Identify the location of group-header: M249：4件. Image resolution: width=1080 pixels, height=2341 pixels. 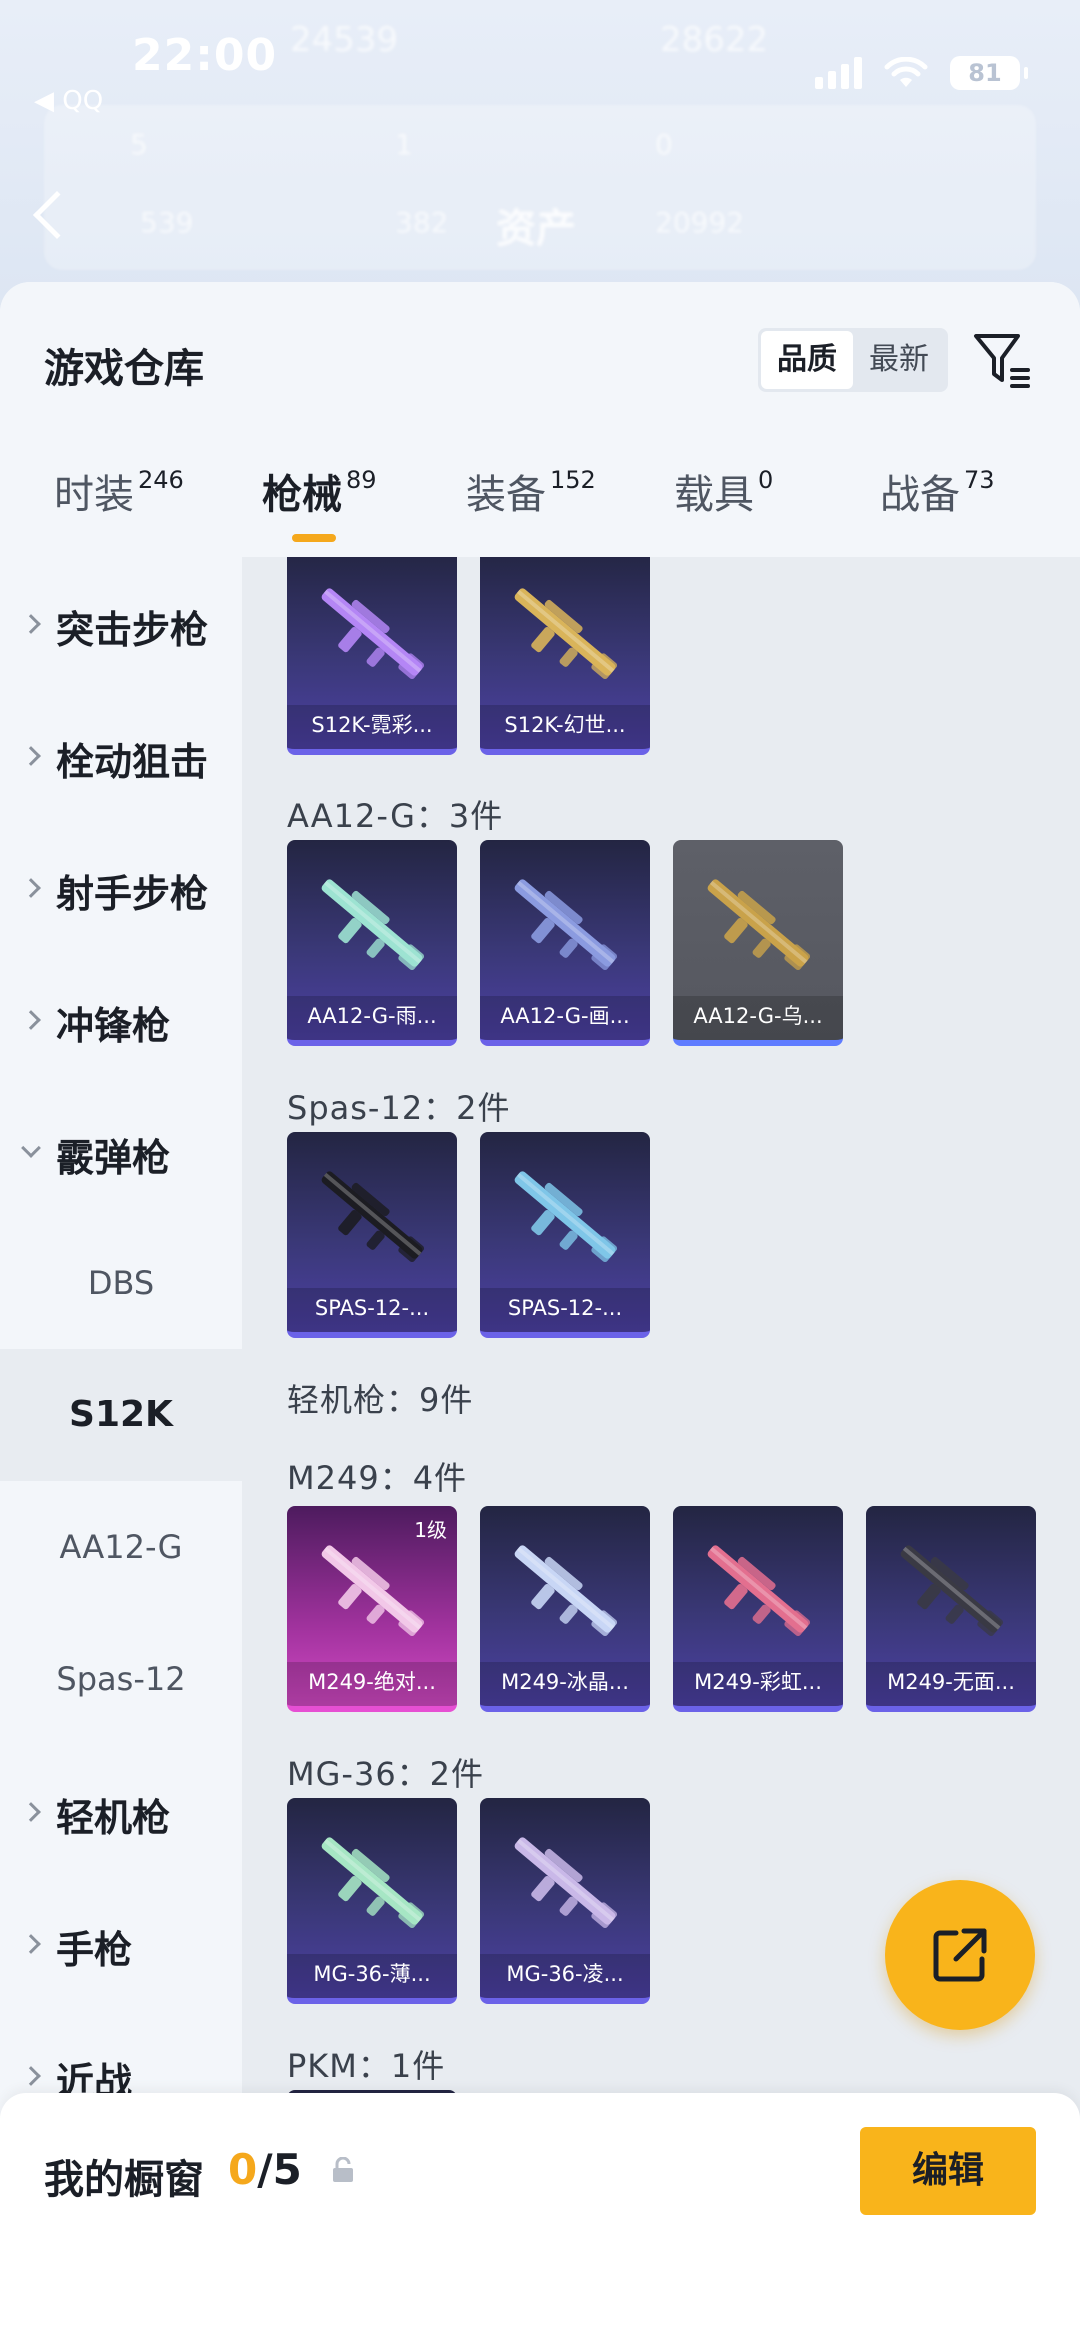
(377, 1478).